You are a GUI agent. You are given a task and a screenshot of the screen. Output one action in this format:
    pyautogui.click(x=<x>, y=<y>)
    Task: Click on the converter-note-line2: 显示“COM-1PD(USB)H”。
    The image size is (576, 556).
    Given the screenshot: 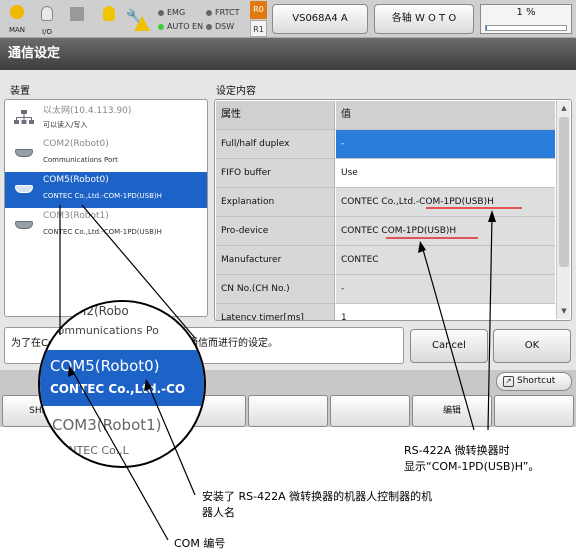 What is the action you would take?
    pyautogui.click(x=472, y=466)
    